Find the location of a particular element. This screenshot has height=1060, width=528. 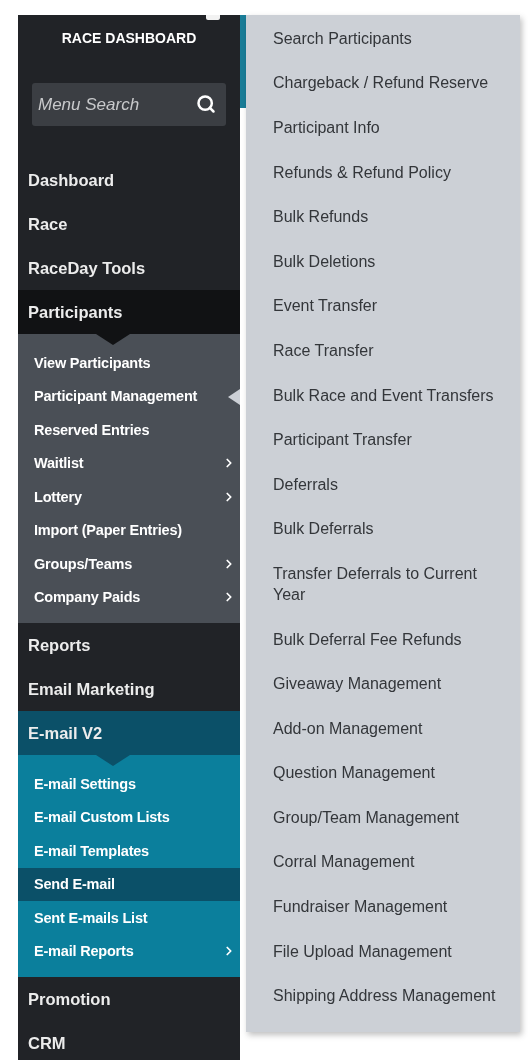

submenu-item: E-mail Settings is located at coordinates (129, 784).